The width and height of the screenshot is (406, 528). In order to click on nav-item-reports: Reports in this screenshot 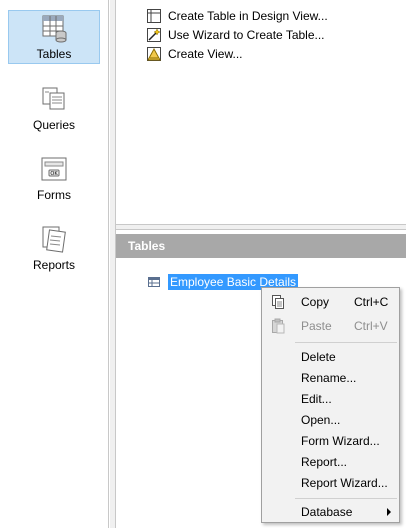, I will do `click(54, 247)`.